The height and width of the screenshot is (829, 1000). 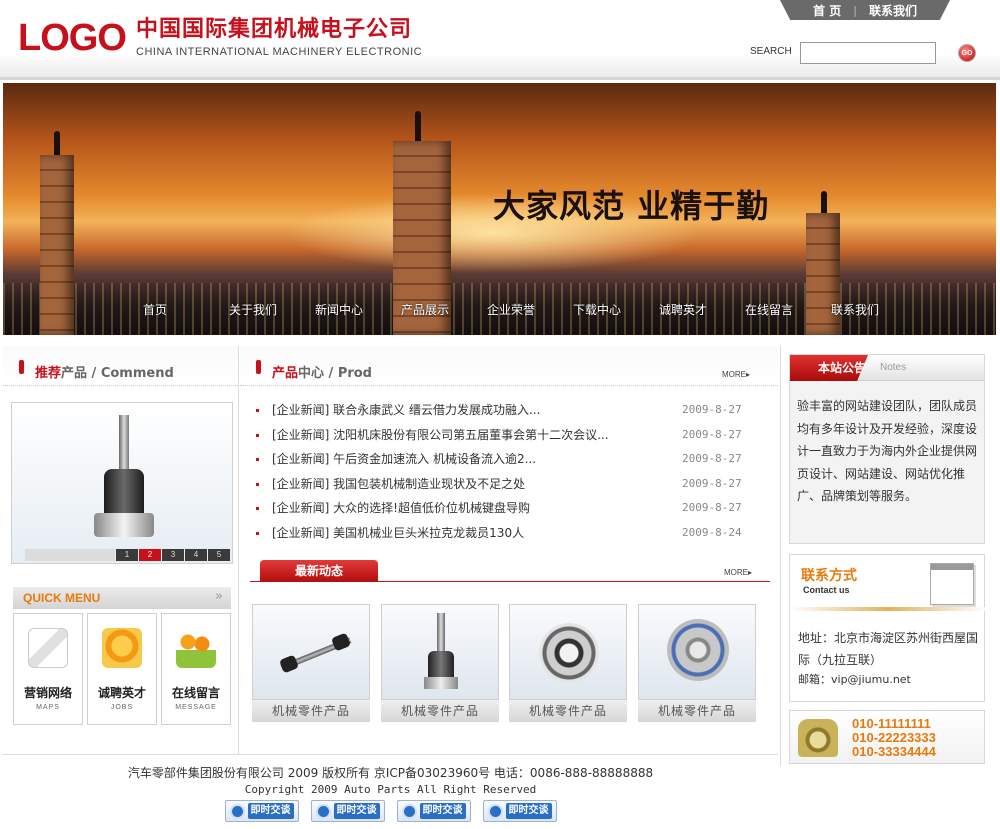 I want to click on pager-button-2: 2, so click(x=150, y=555).